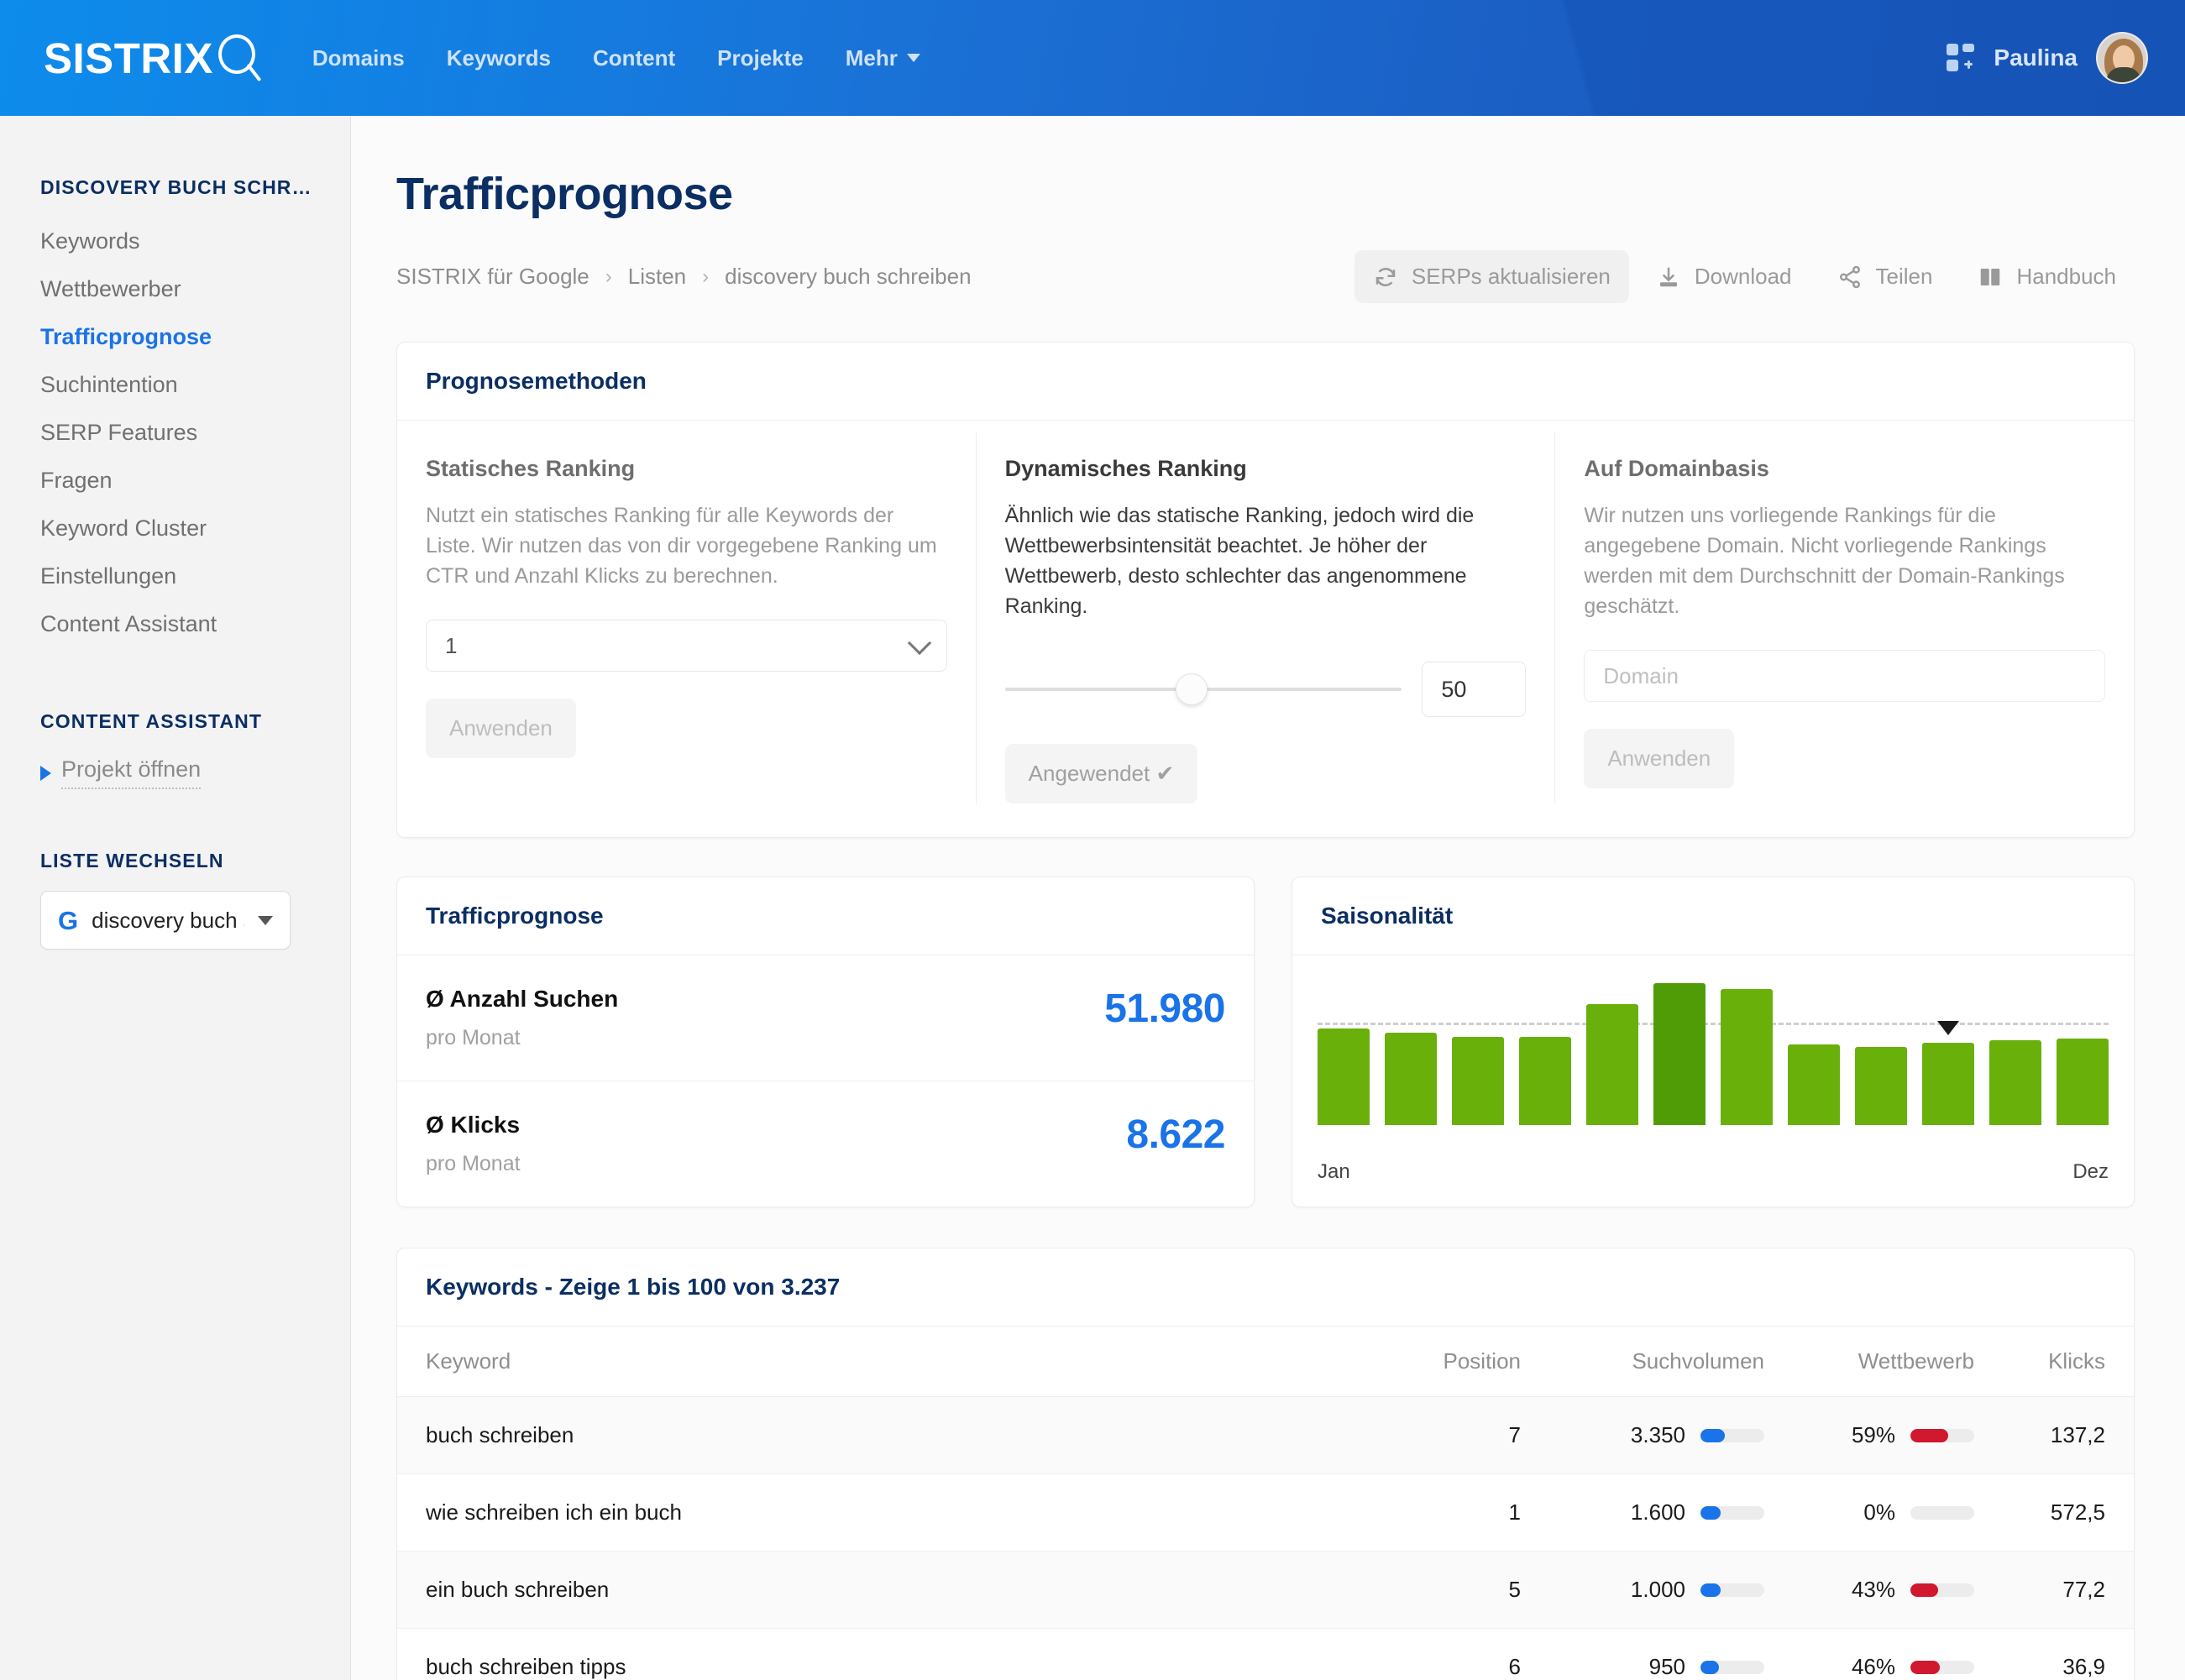  Describe the element at coordinates (896, 1654) in the screenshot. I see `cell-keyword: buch schreiben tipps` at that location.